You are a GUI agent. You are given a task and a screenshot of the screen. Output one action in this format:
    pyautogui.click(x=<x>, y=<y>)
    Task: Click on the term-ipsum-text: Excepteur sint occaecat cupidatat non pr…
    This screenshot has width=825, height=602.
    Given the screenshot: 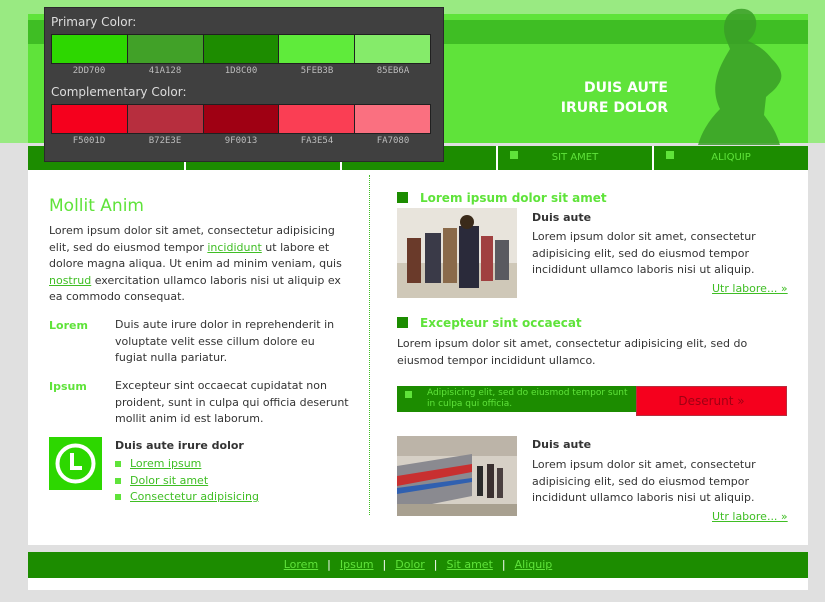 What is the action you would take?
    pyautogui.click(x=232, y=402)
    